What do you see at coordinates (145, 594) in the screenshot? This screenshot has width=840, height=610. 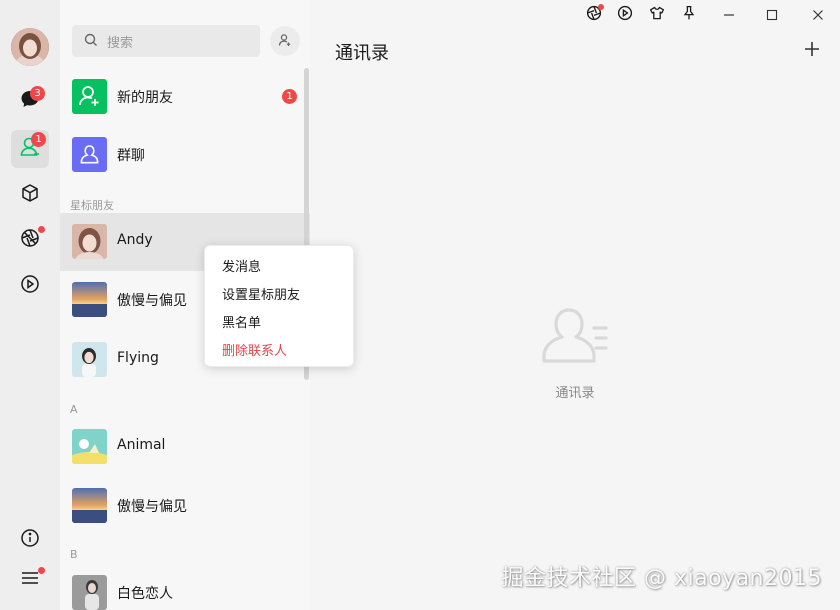 I see `contact-name: 白色恋人` at bounding box center [145, 594].